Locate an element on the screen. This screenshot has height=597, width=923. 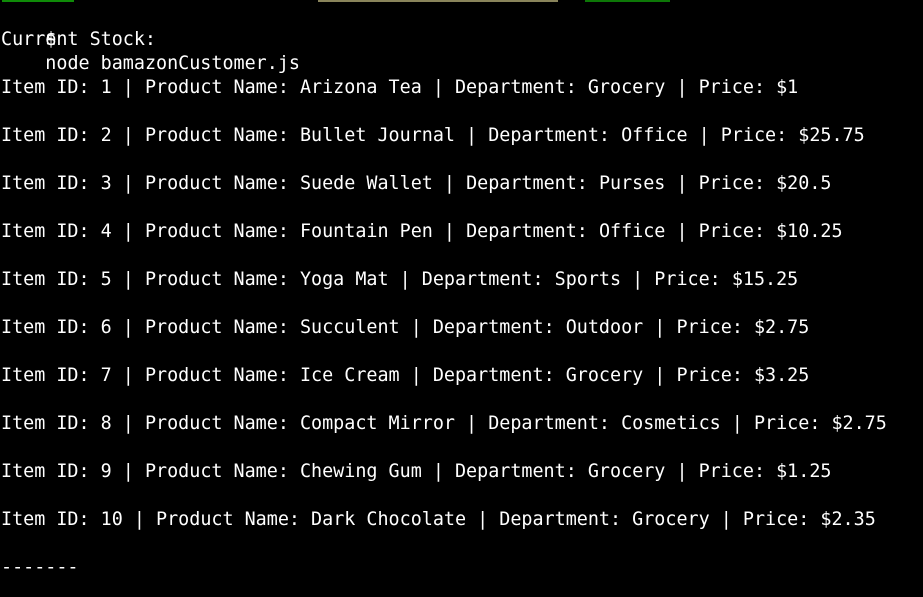
clipped-prompt-fragment-branch is located at coordinates (627, 1).